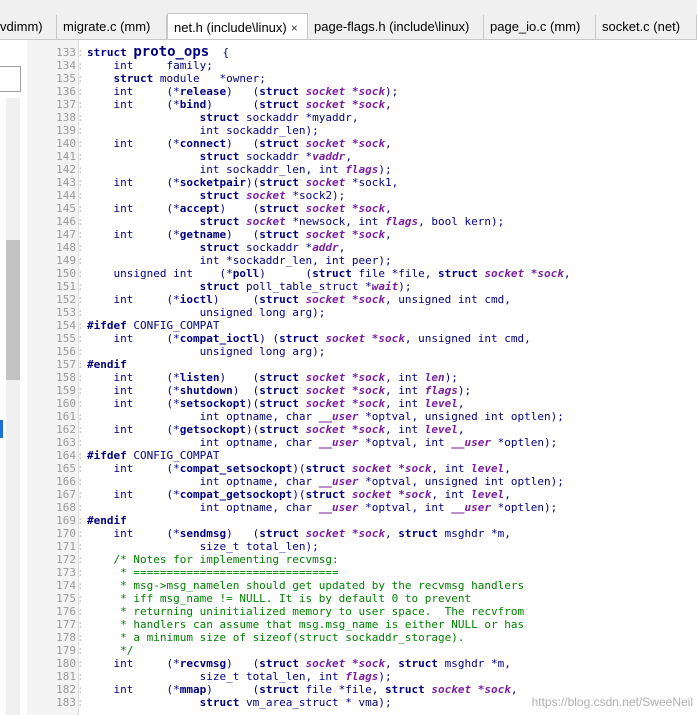 Image resolution: width=697 pixels, height=715 pixels. Describe the element at coordinates (441, 390) in the screenshot. I see `code-token: flags` at that location.